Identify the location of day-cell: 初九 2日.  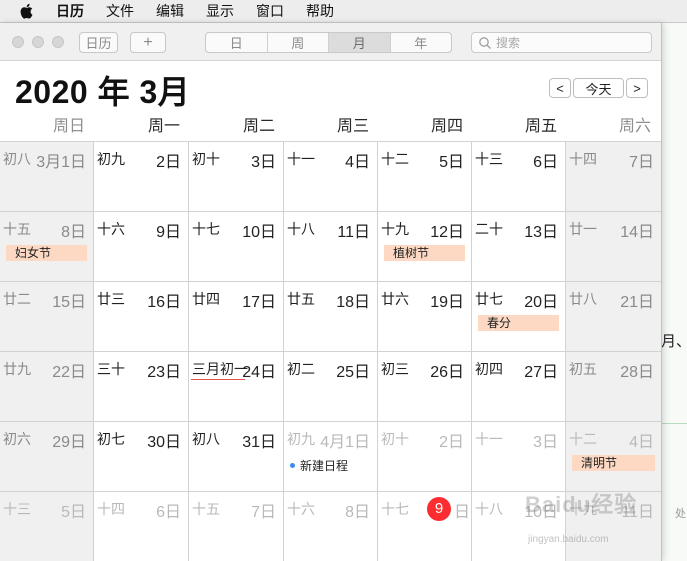
(141, 176).